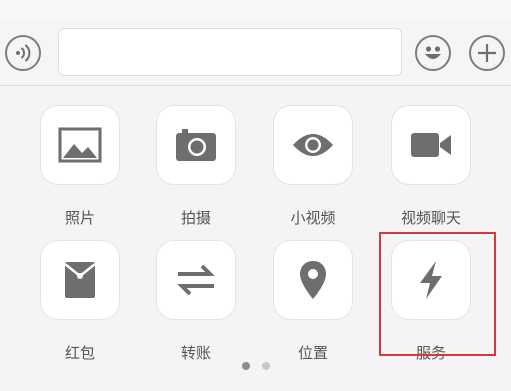 This screenshot has height=391, width=511. I want to click on smiley-icon, so click(433, 53).